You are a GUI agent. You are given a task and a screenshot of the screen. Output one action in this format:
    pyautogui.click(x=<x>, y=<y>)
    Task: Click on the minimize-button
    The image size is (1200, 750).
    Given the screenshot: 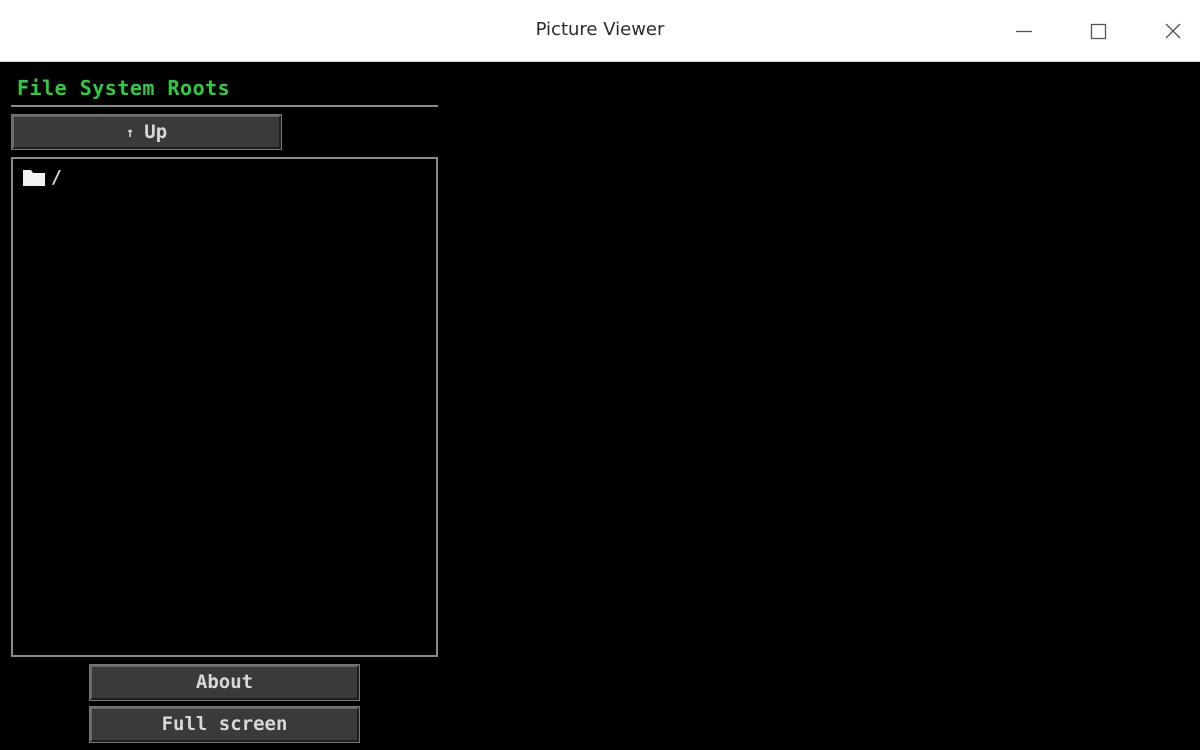 What is the action you would take?
    pyautogui.click(x=1024, y=31)
    